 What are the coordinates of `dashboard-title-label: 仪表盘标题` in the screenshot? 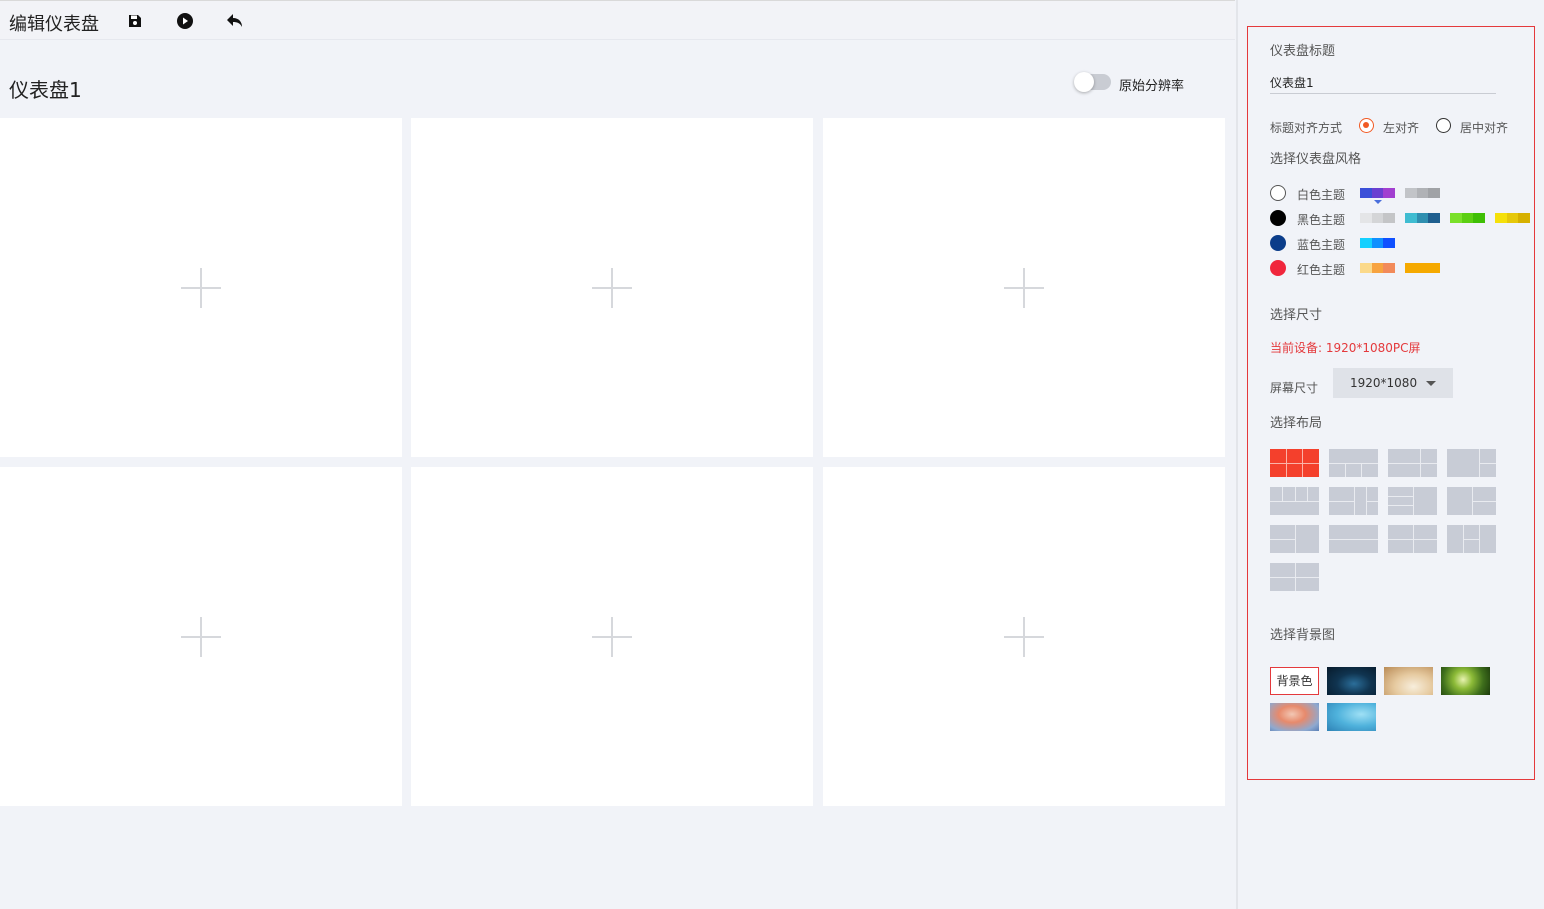 It's located at (1303, 51).